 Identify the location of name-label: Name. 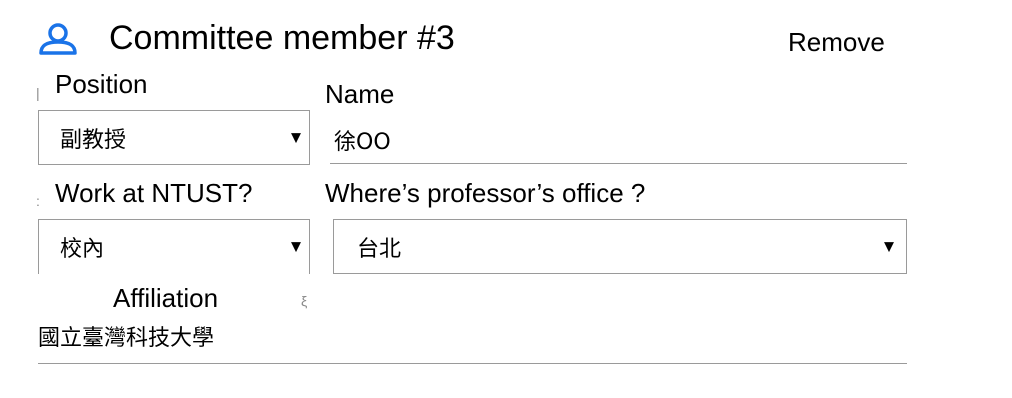
(360, 94).